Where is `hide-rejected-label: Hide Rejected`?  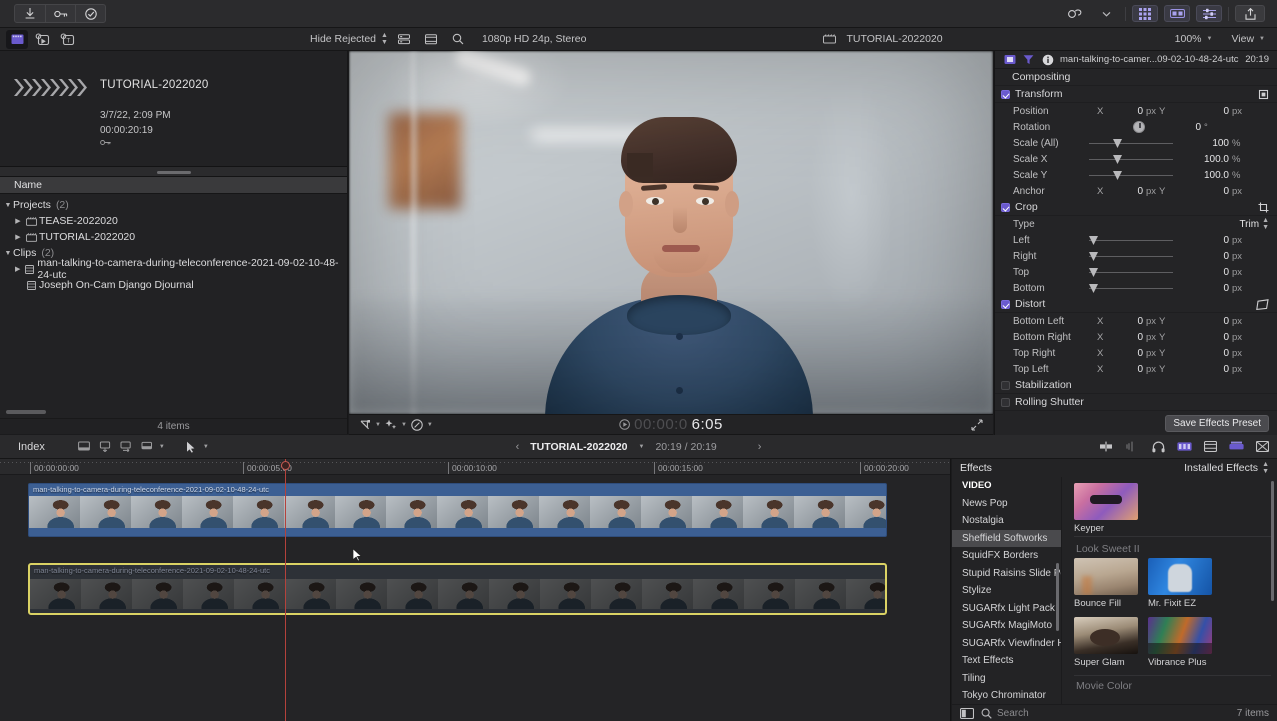 hide-rejected-label: Hide Rejected is located at coordinates (343, 39).